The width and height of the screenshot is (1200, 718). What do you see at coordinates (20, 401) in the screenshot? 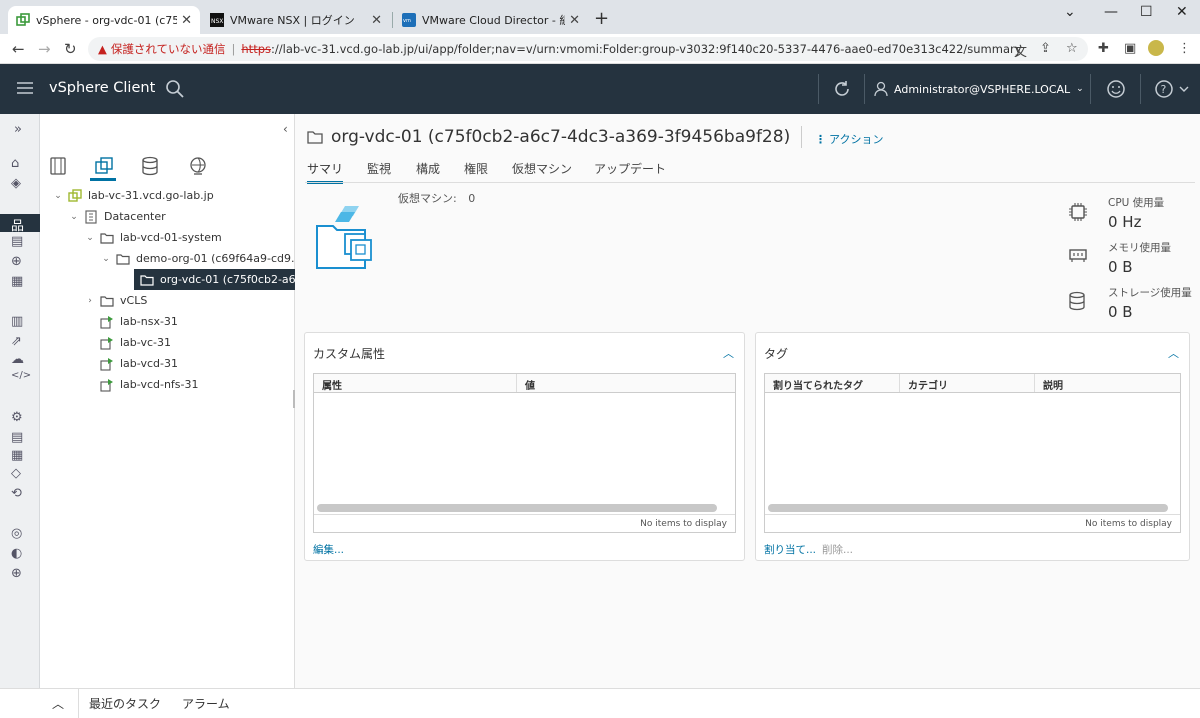
I see `shortcut-rail: » ⌂ ◈ 品 ▤ ⊕ ▦ ▥ ⇗ ☁ </> ⚙ ▤ ▦ ◇ ⟲ ◎ ◐ ⊕` at bounding box center [20, 401].